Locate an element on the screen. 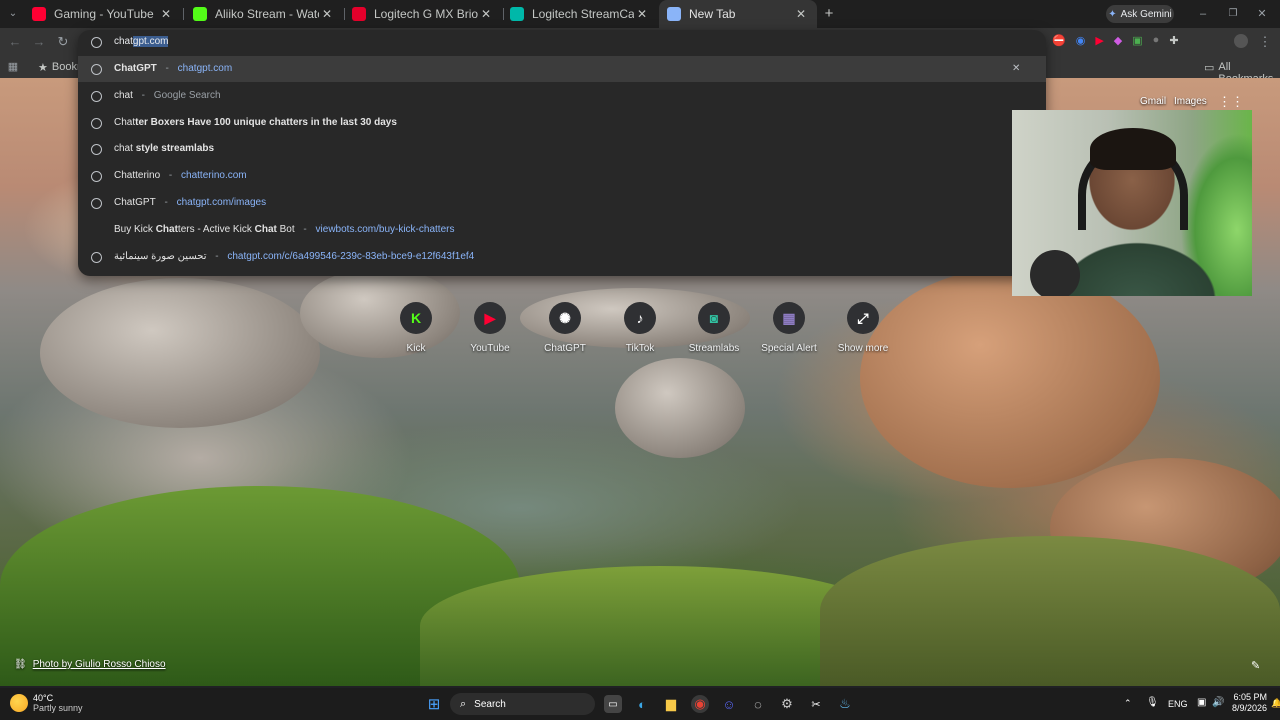  address-input: chatgpt.com is located at coordinates (141, 41).